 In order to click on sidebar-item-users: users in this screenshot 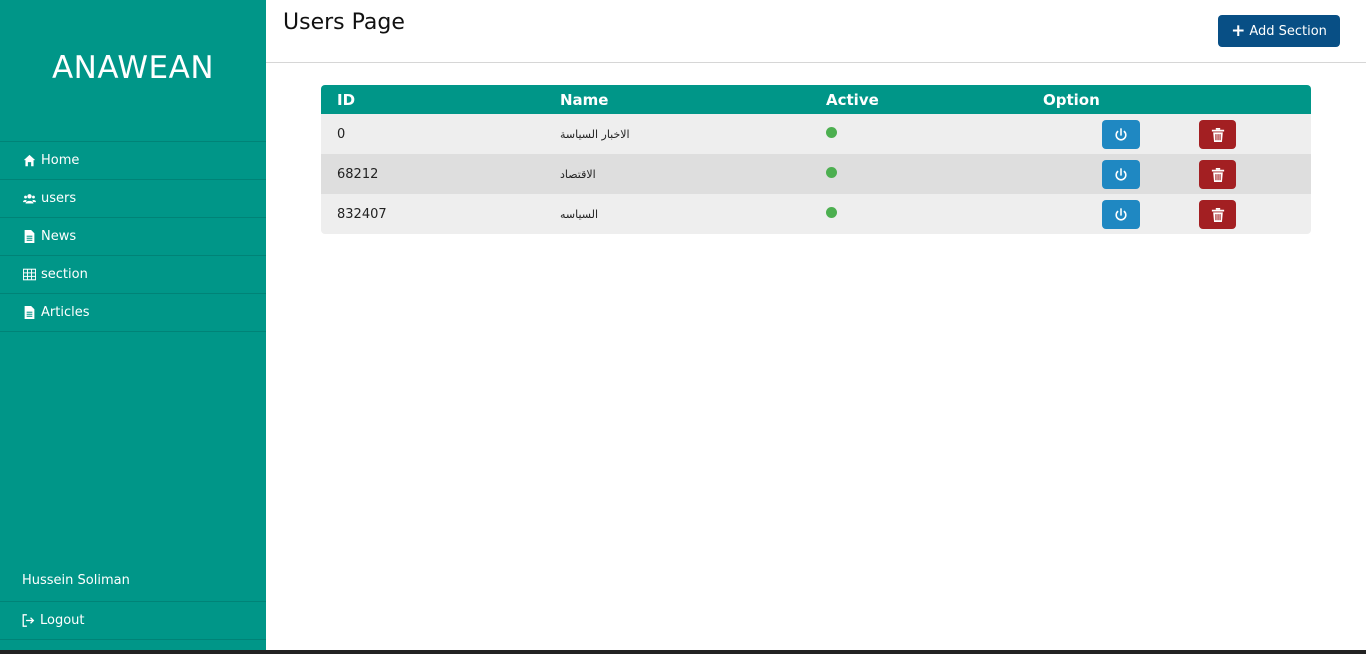, I will do `click(133, 199)`.